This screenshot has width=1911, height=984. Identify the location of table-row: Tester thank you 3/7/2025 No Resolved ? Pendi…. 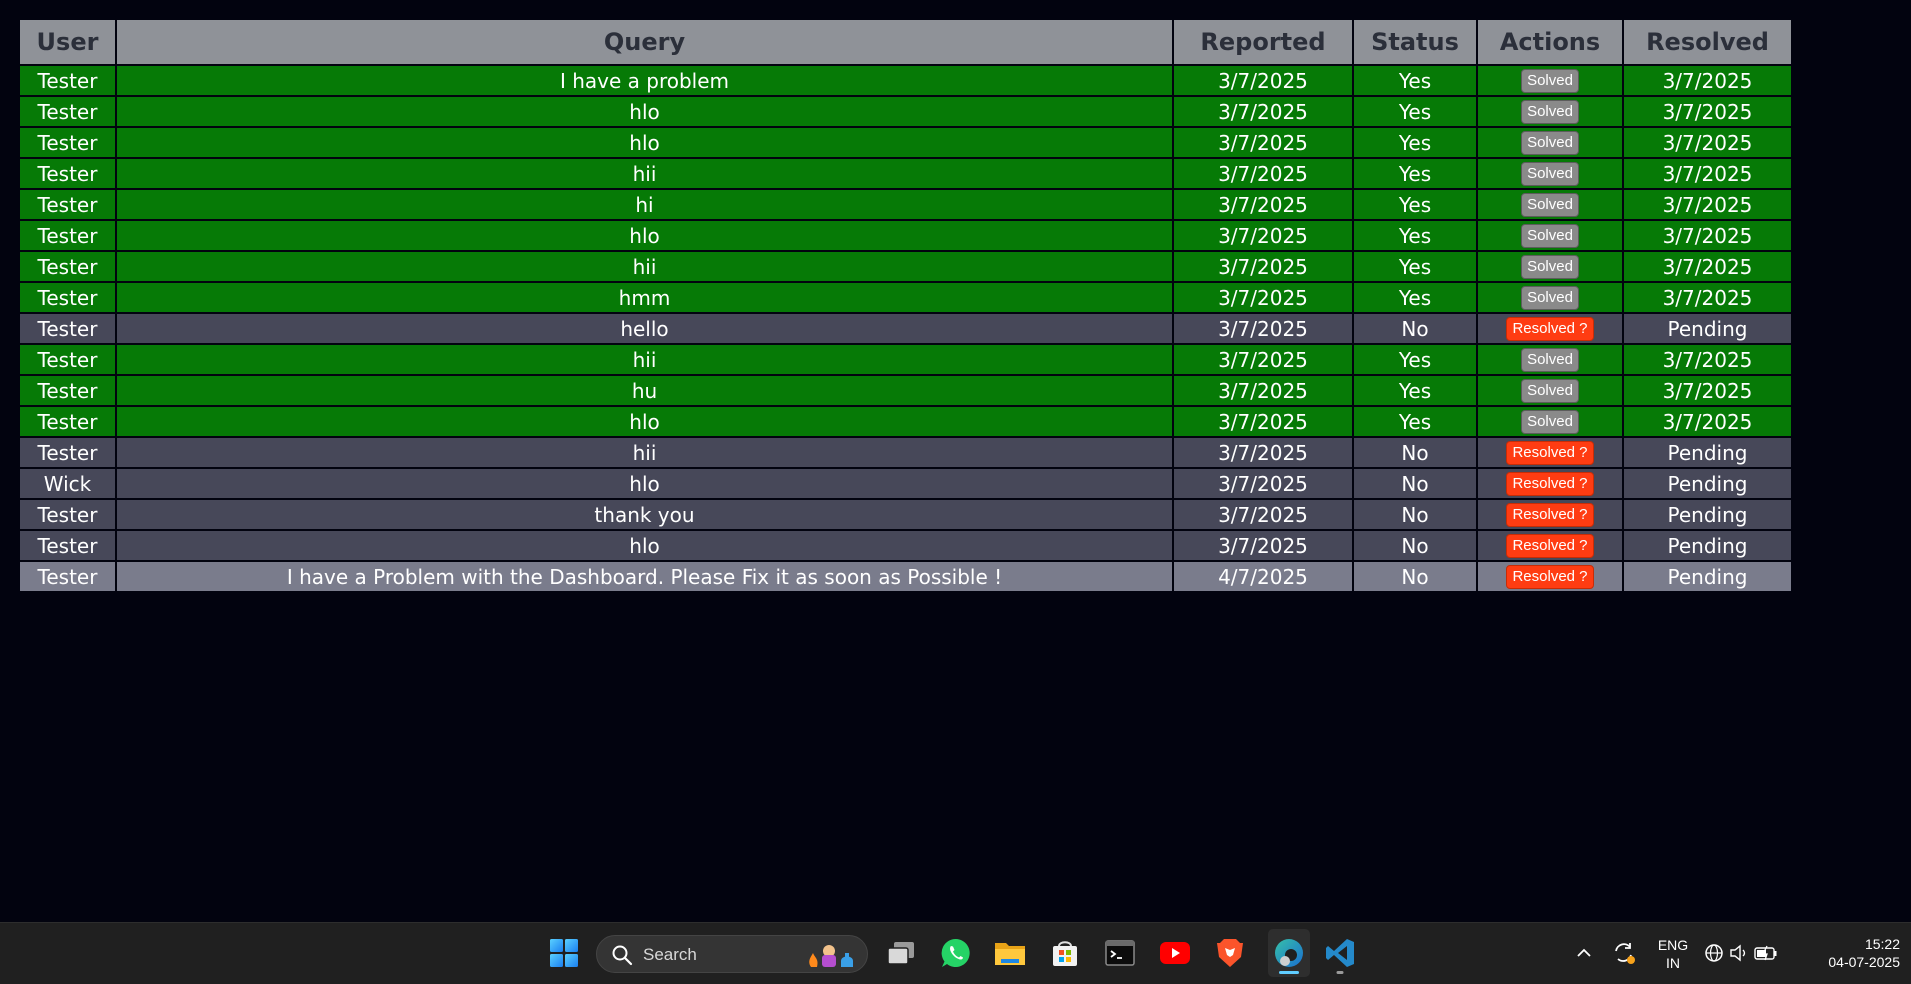
(905, 514).